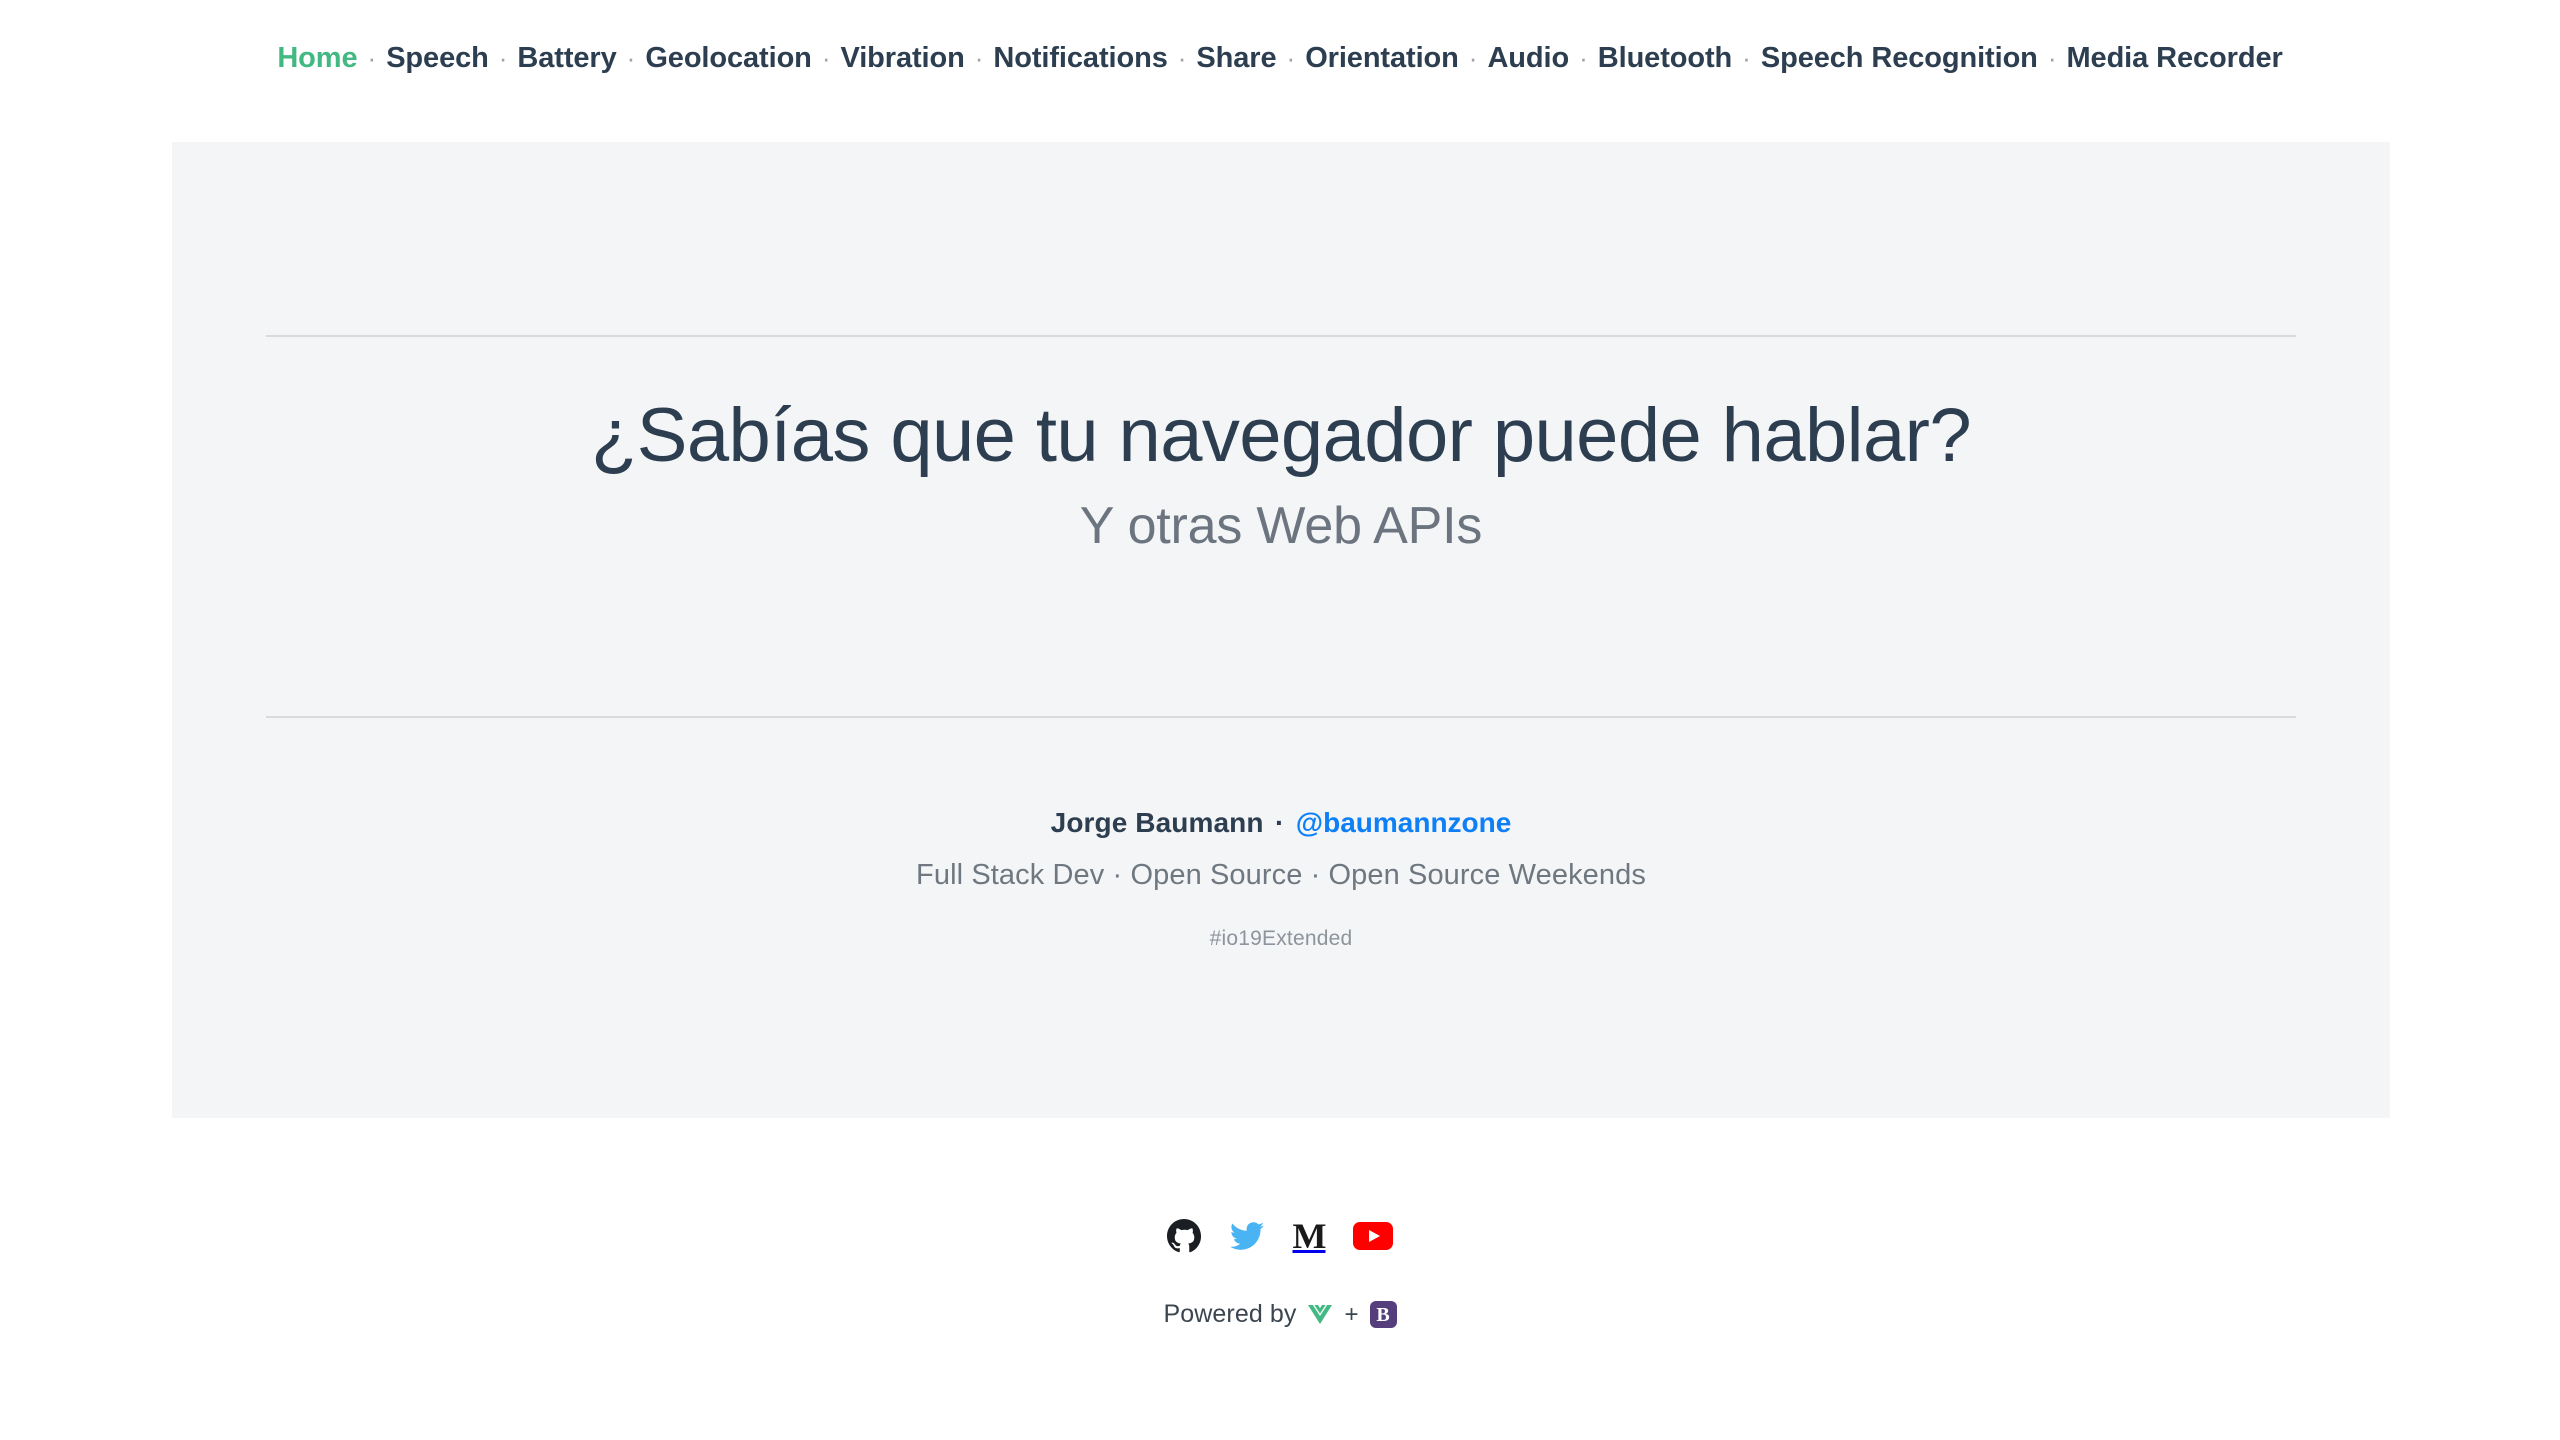  I want to click on nav-item-audio: Audio, so click(1528, 58).